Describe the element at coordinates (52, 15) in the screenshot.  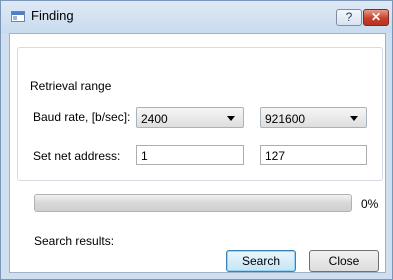
I see `window-title: Finding` at that location.